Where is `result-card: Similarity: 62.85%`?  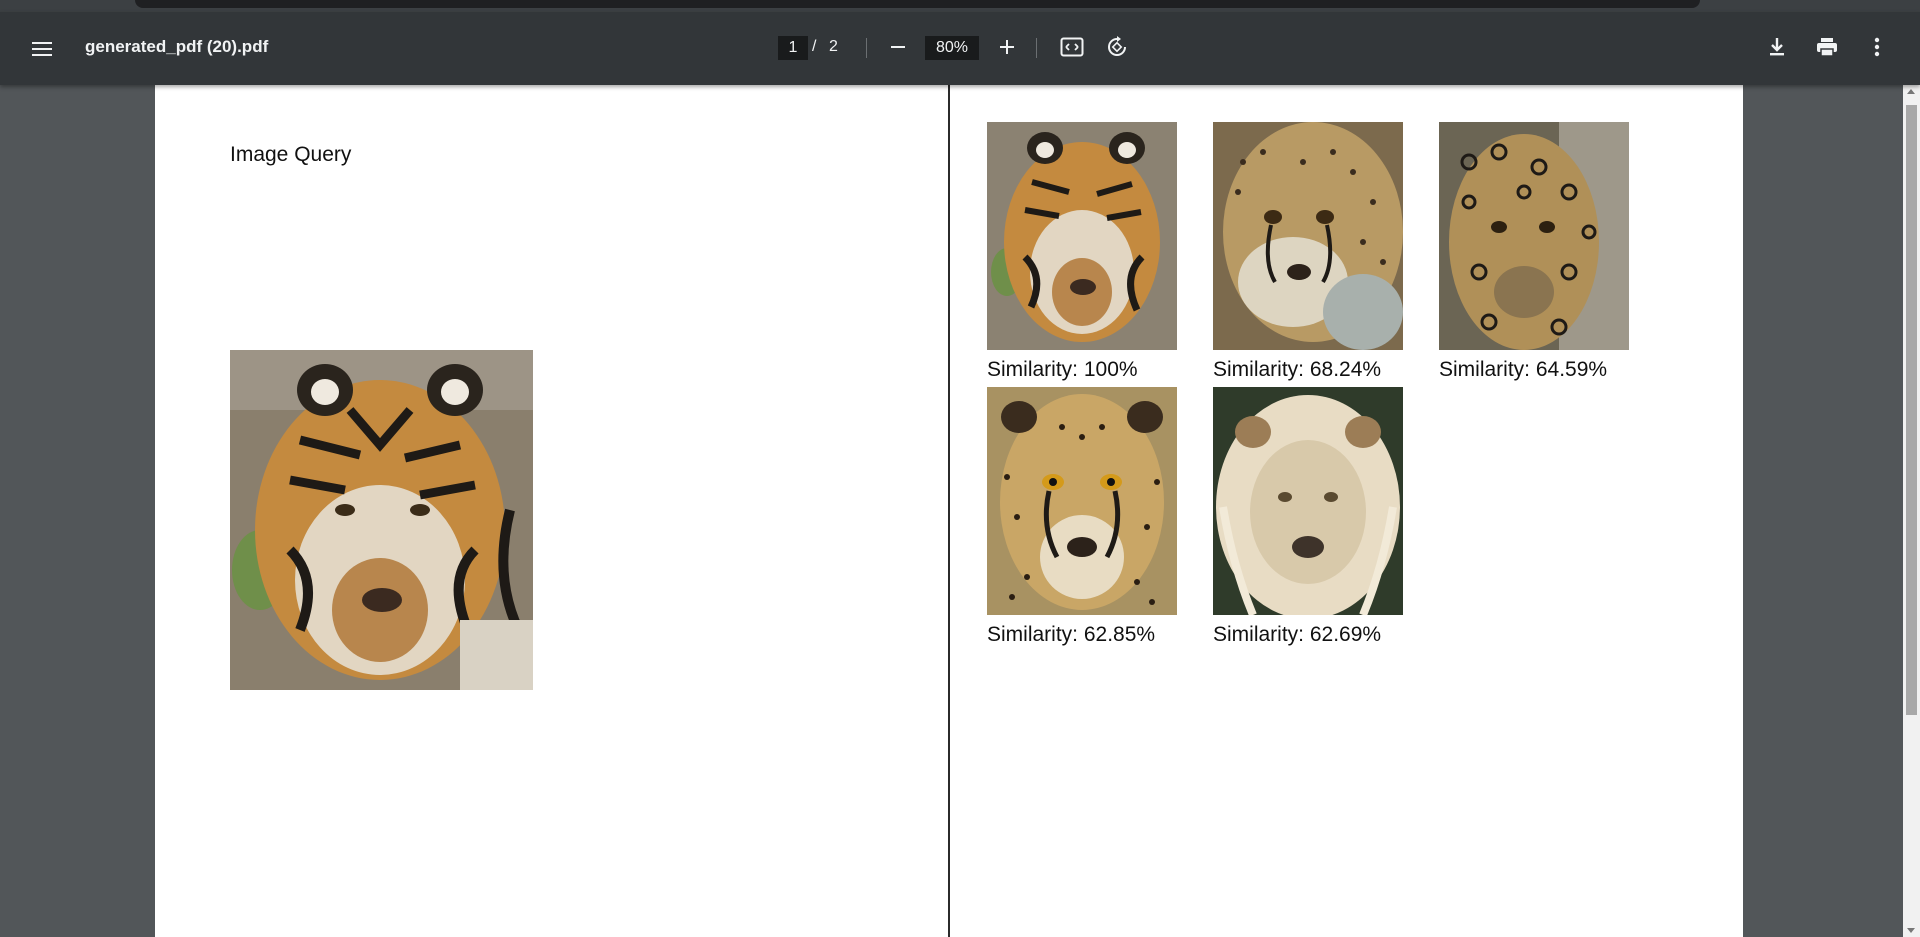 result-card: Similarity: 62.85% is located at coordinates (1082, 517).